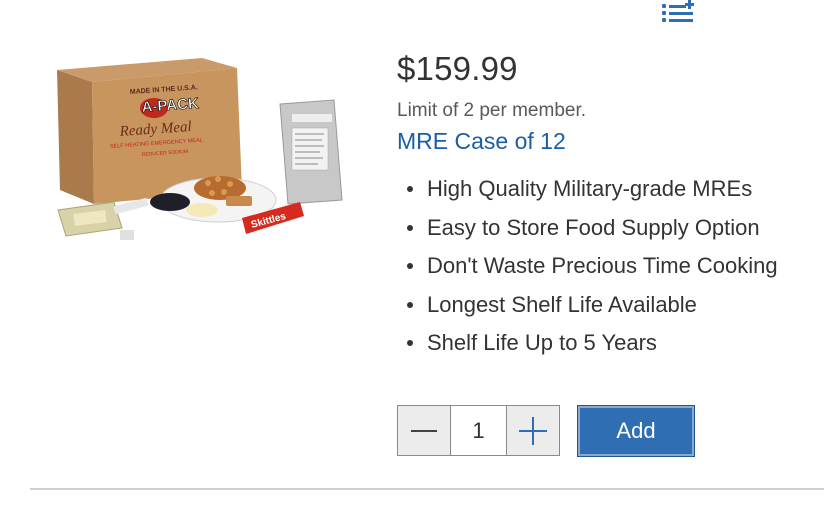 This screenshot has width=824, height=512. Describe the element at coordinates (481, 141) in the screenshot. I see `product-title-link: MRE Case of 12` at that location.